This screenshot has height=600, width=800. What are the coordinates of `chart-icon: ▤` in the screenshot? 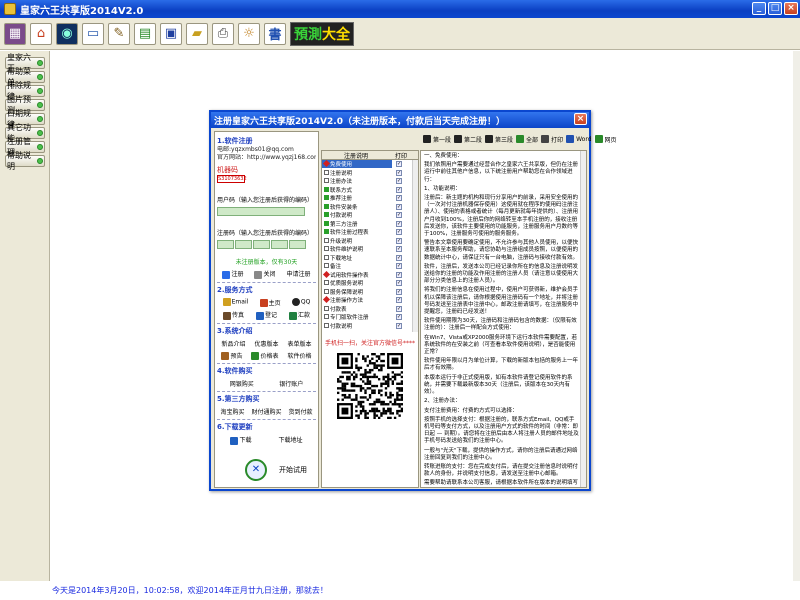 It's located at (145, 33).